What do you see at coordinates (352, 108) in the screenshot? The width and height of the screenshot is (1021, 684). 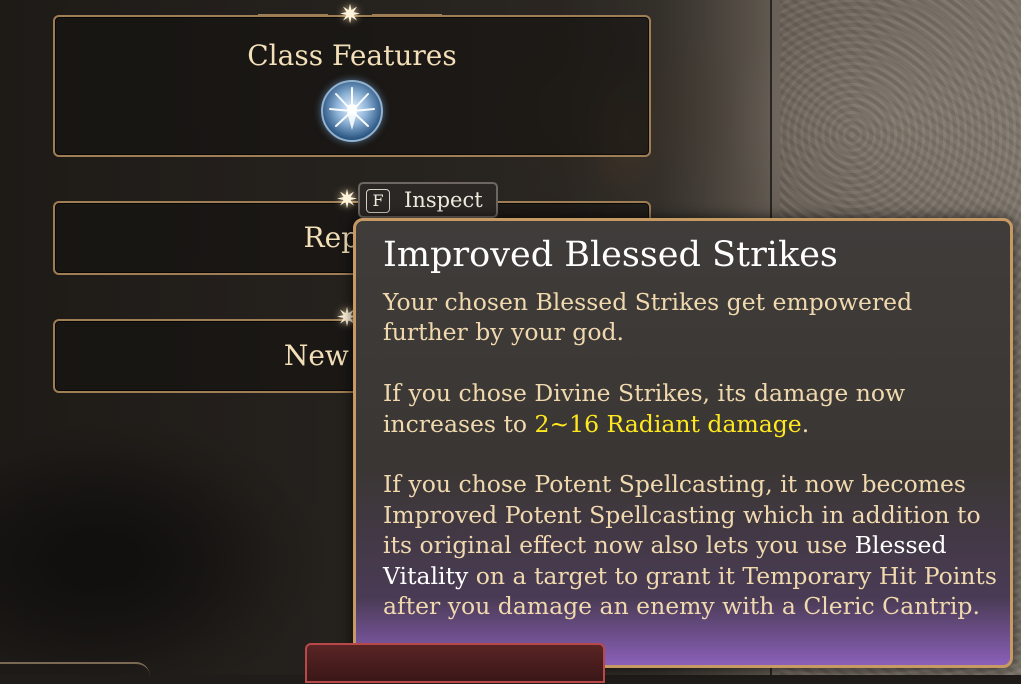 I see `emblem-graphic` at bounding box center [352, 108].